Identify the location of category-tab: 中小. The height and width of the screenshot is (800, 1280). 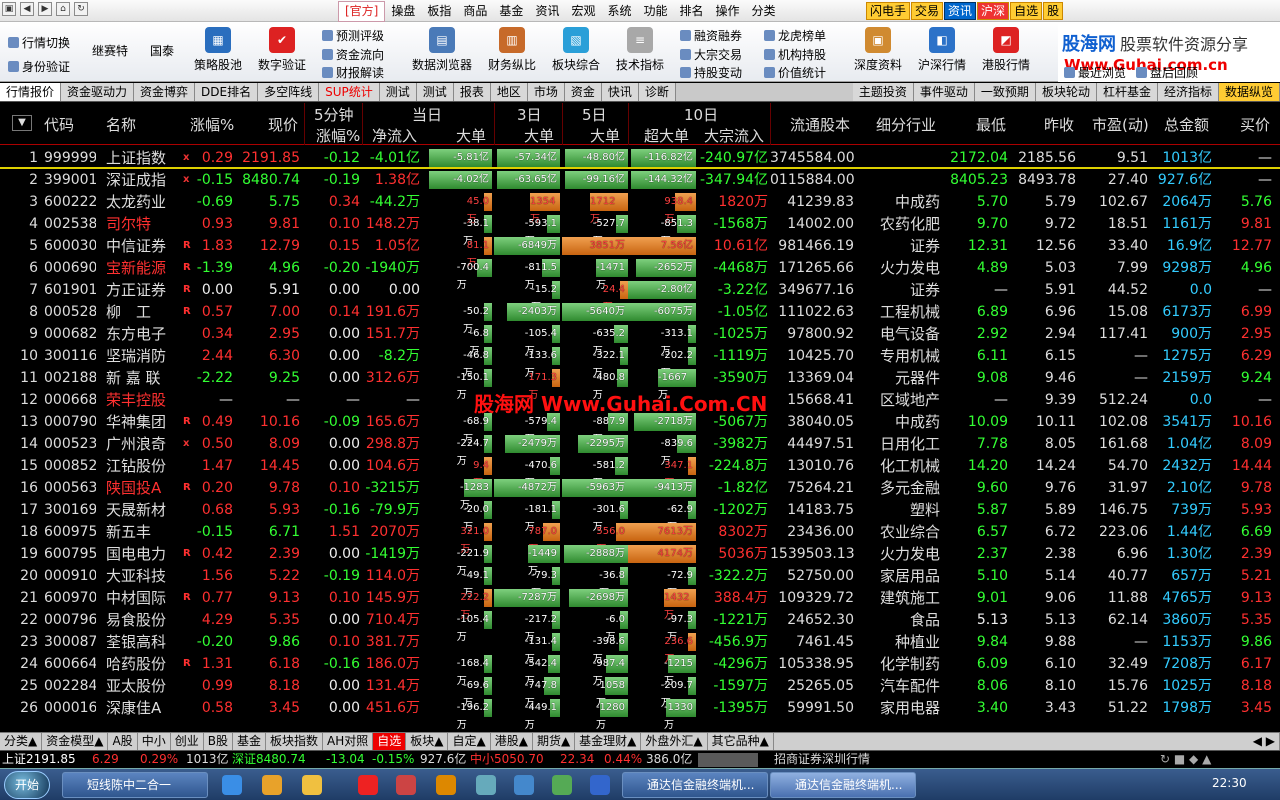
(154, 741).